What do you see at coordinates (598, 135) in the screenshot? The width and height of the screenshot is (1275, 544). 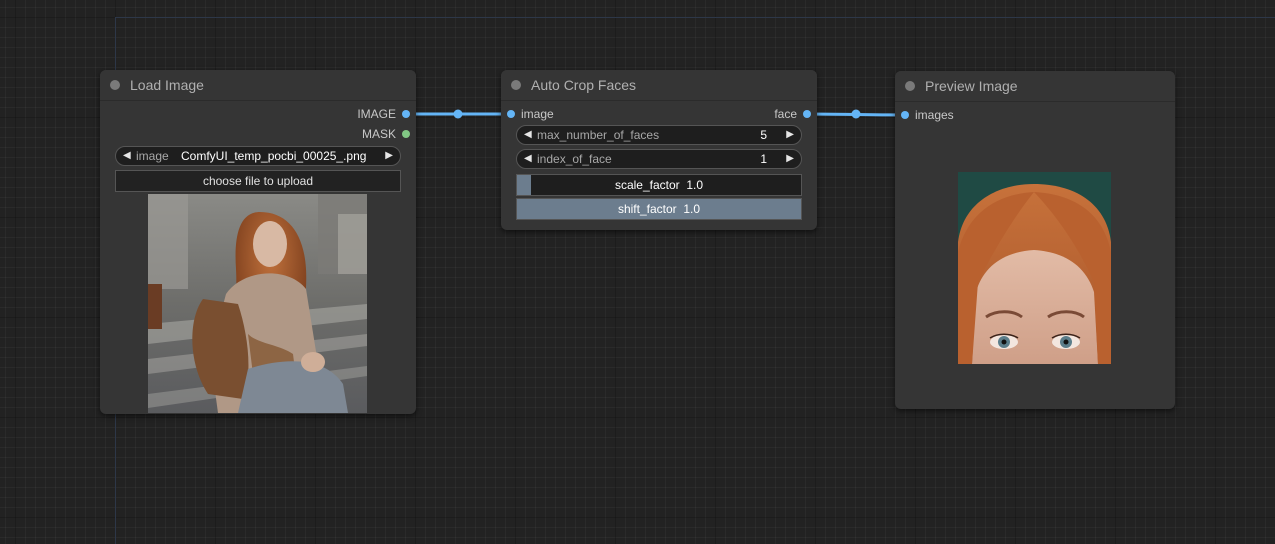 I see `widget-label: max_number_of_faces` at bounding box center [598, 135].